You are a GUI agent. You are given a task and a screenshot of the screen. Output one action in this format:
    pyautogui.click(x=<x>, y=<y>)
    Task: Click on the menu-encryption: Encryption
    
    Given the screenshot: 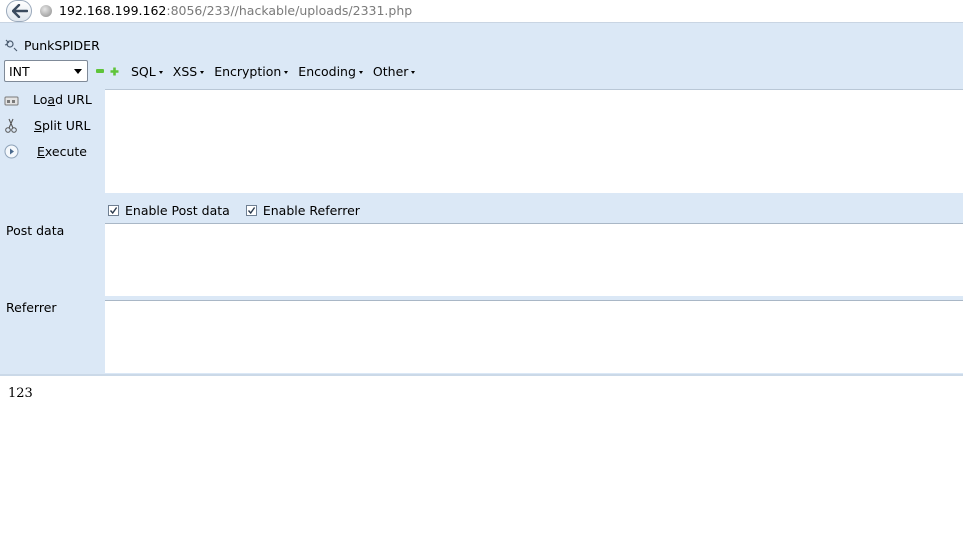 What is the action you would take?
    pyautogui.click(x=251, y=71)
    